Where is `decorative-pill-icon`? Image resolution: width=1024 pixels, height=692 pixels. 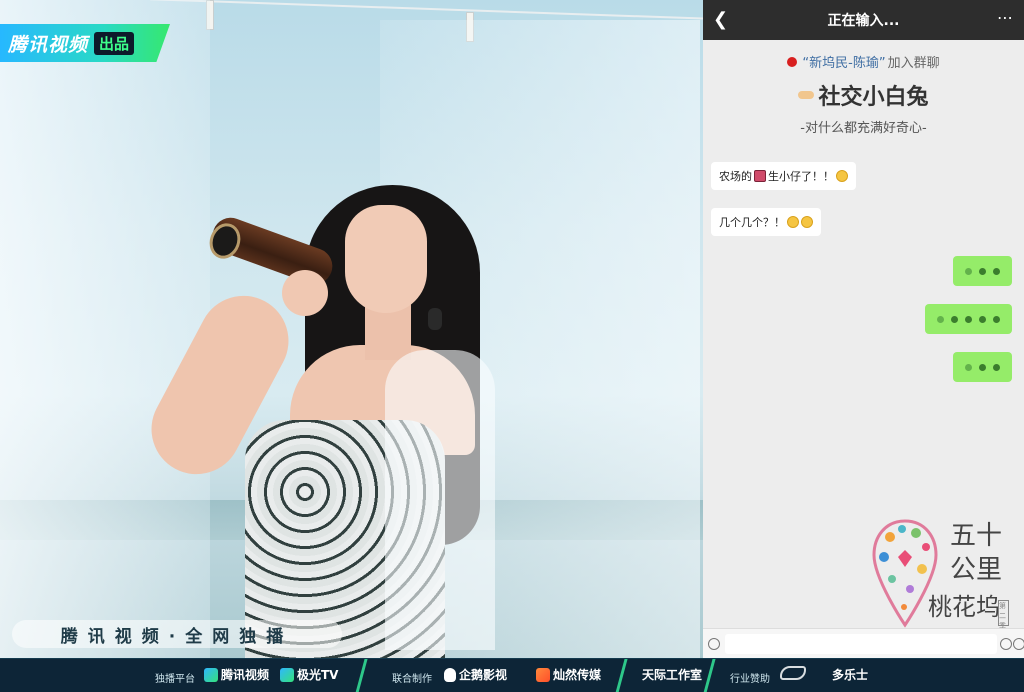 decorative-pill-icon is located at coordinates (806, 95).